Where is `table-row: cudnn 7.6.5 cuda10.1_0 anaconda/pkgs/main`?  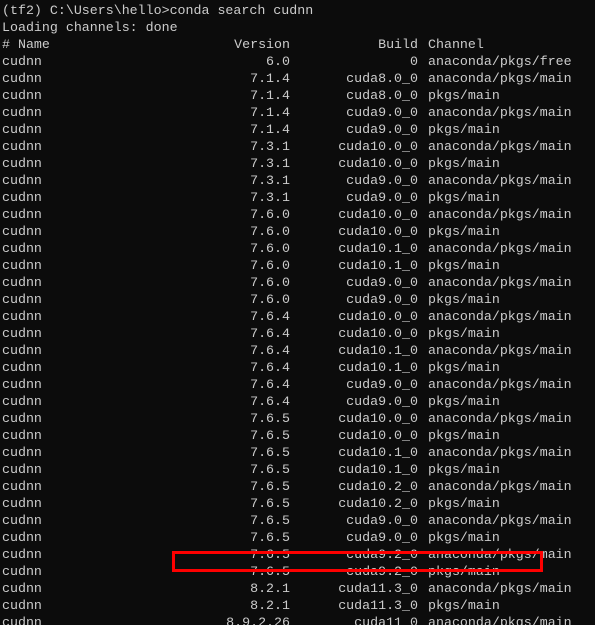
table-row: cudnn 7.6.5 cuda10.1_0 anaconda/pkgs/main is located at coordinates (297, 452).